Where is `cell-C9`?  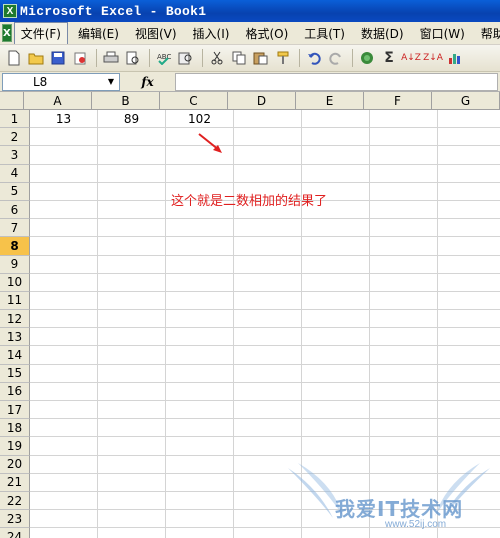 cell-C9 is located at coordinates (200, 264).